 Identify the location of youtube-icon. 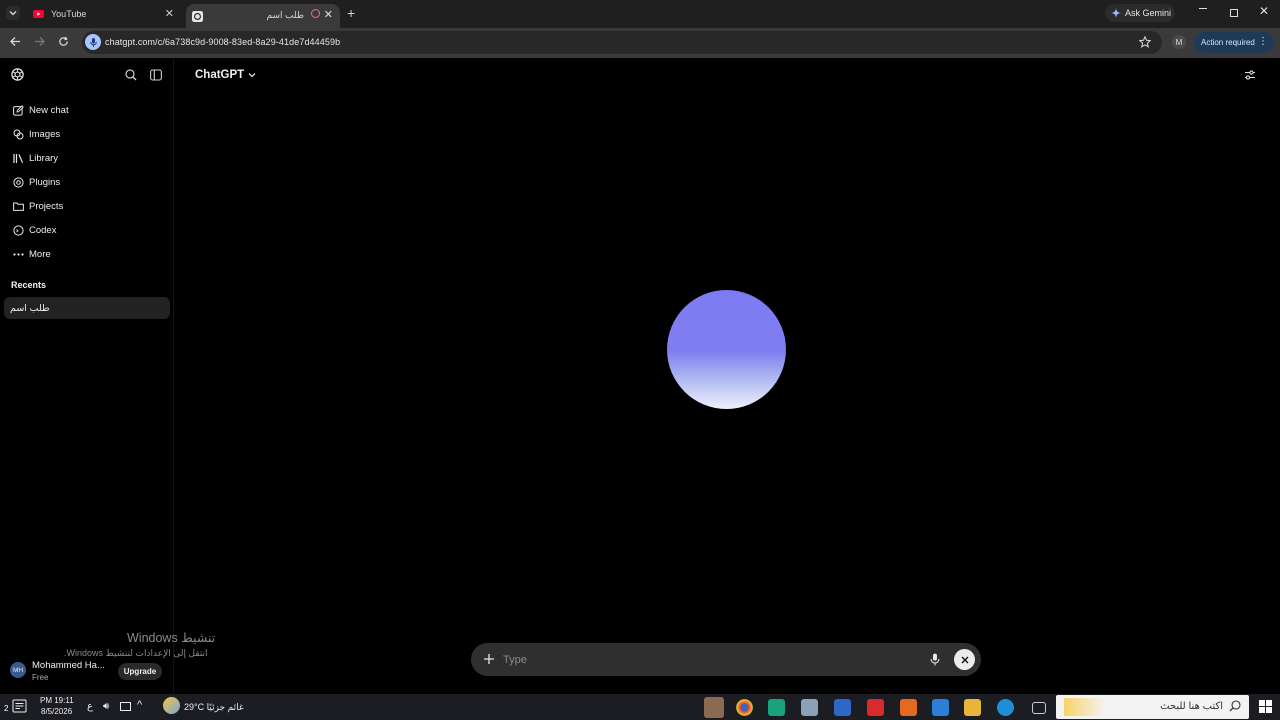
(38, 14).